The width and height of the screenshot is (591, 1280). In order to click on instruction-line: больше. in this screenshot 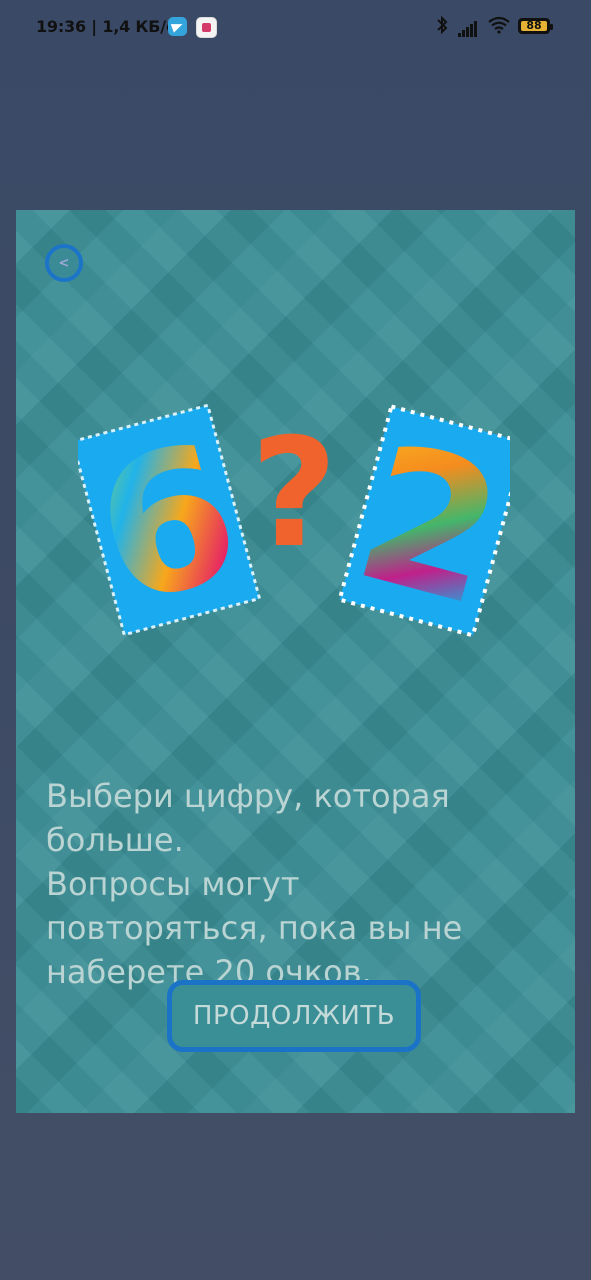, I will do `click(115, 840)`.